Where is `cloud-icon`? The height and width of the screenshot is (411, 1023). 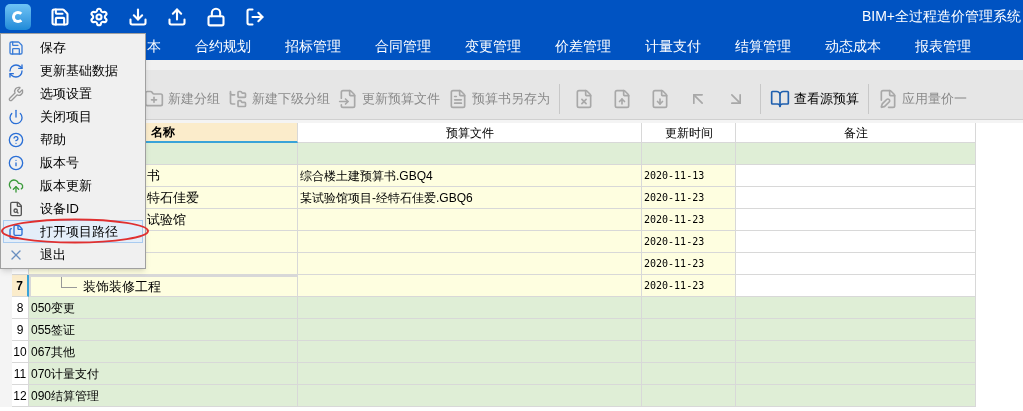 cloud-icon is located at coordinates (16, 185).